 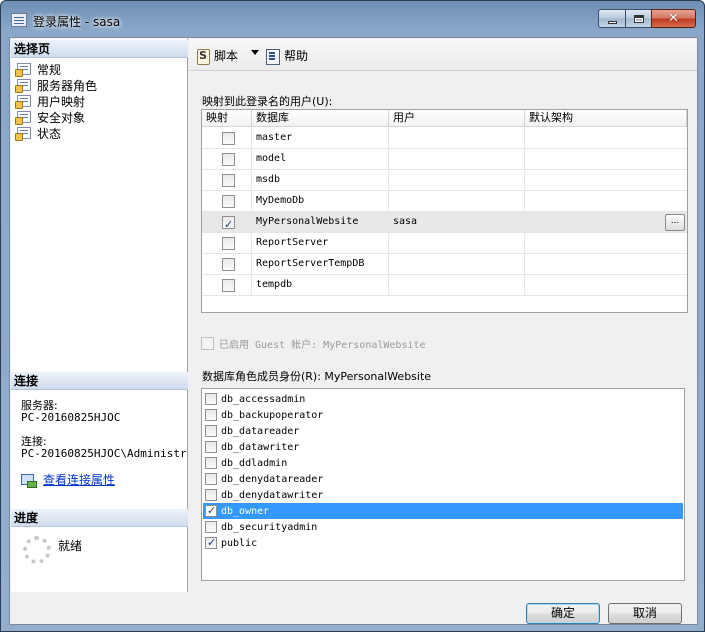 I want to click on title-bar: 登录属性 - sasa ✕, so click(x=353, y=19).